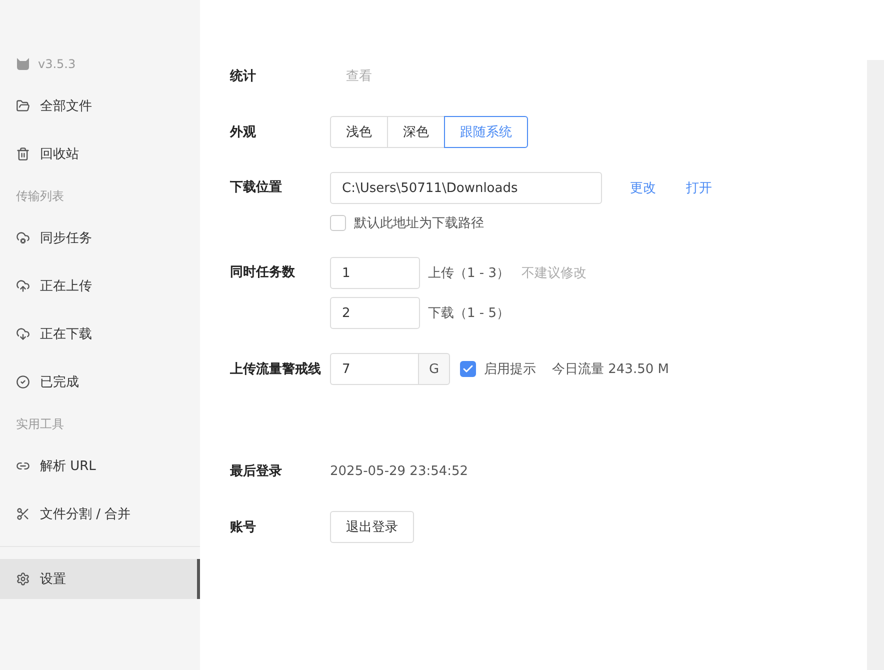 This screenshot has height=670, width=884. Describe the element at coordinates (23, 106) in the screenshot. I see `folder-icon` at that location.